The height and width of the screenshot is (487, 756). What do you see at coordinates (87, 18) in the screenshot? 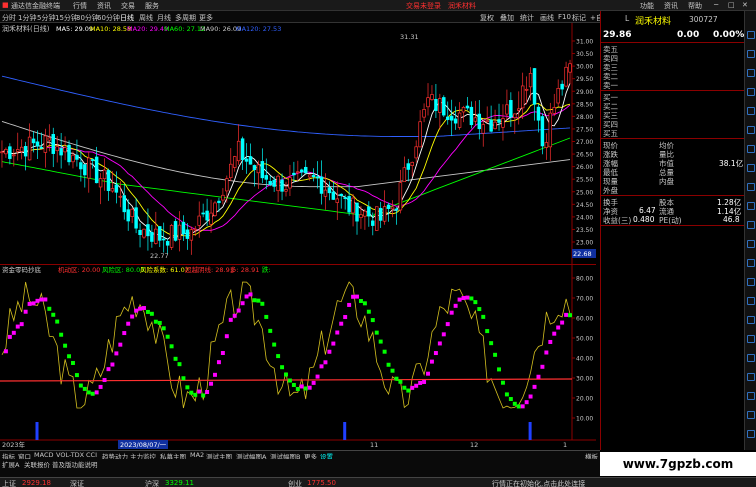
I see `period-tab: 30分钟` at bounding box center [87, 18].